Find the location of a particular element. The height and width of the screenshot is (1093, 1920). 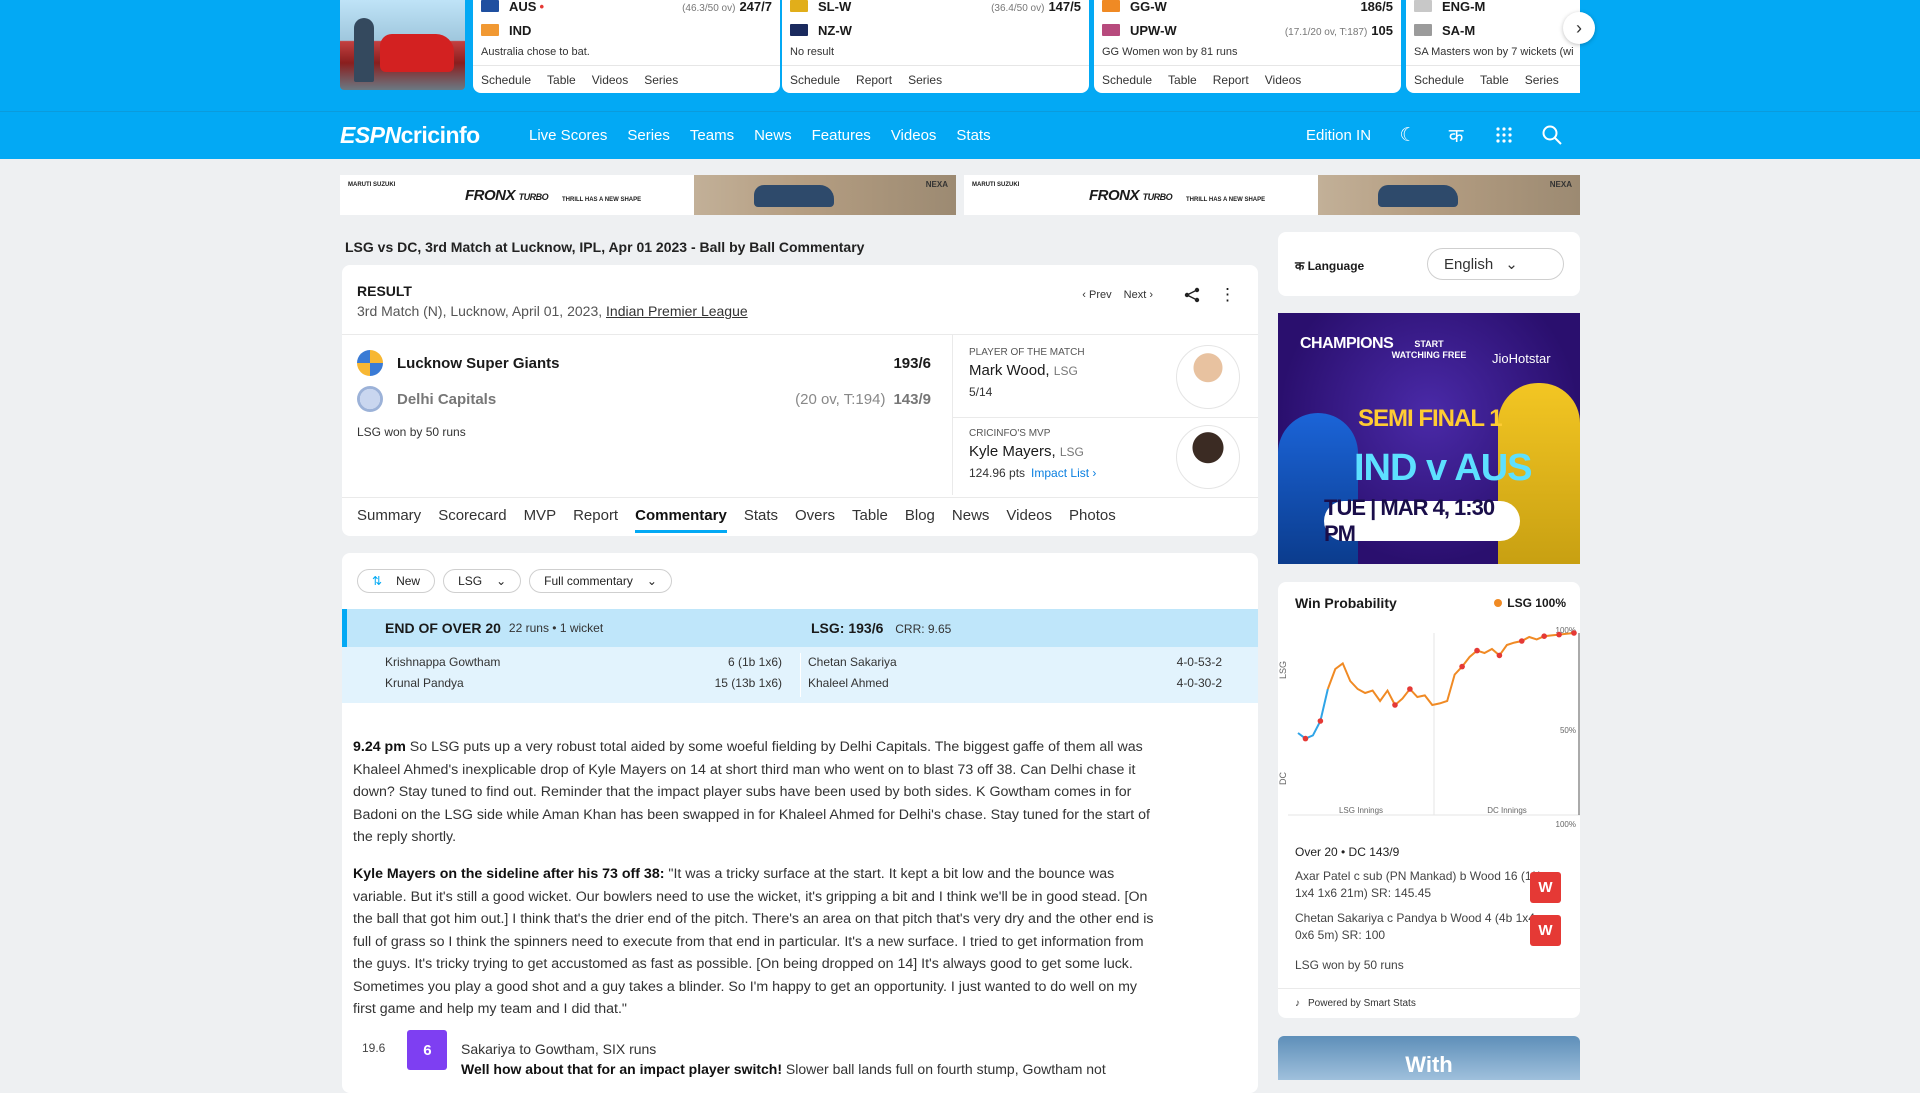

more-options-icon: ⋮ is located at coordinates (1227, 295).